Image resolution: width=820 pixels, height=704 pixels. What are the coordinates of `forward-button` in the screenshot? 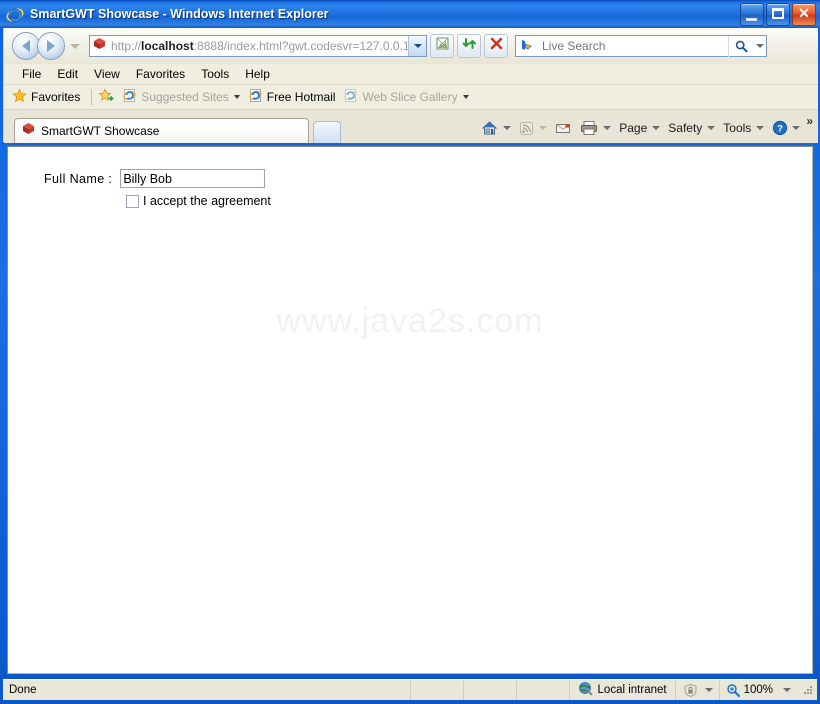 It's located at (51, 46).